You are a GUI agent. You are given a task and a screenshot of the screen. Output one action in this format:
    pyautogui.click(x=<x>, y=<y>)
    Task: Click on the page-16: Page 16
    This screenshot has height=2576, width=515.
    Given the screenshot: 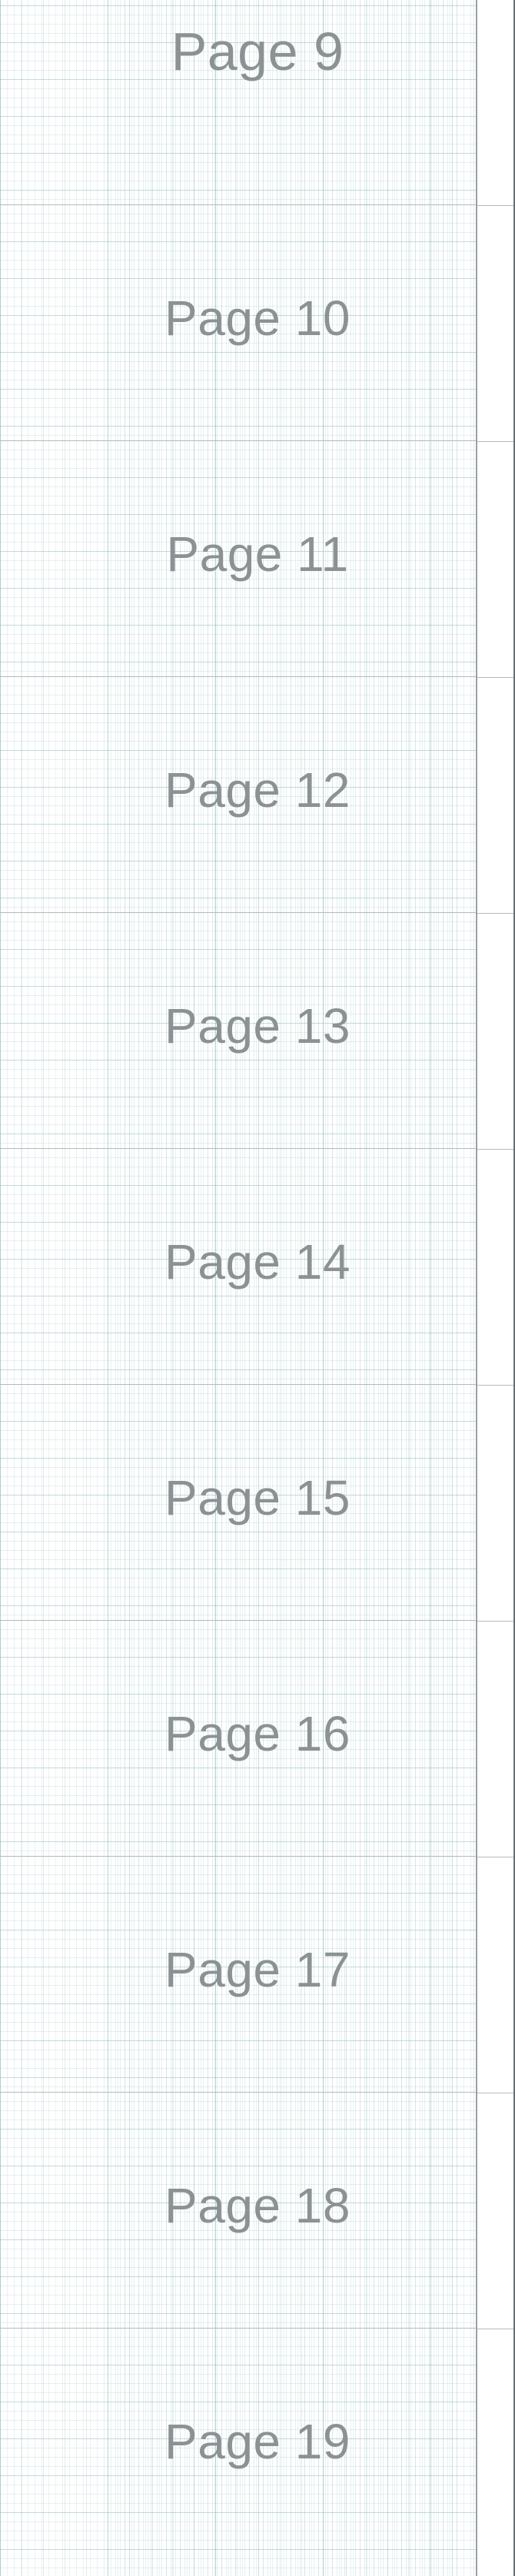 What is the action you would take?
    pyautogui.click(x=238, y=1739)
    